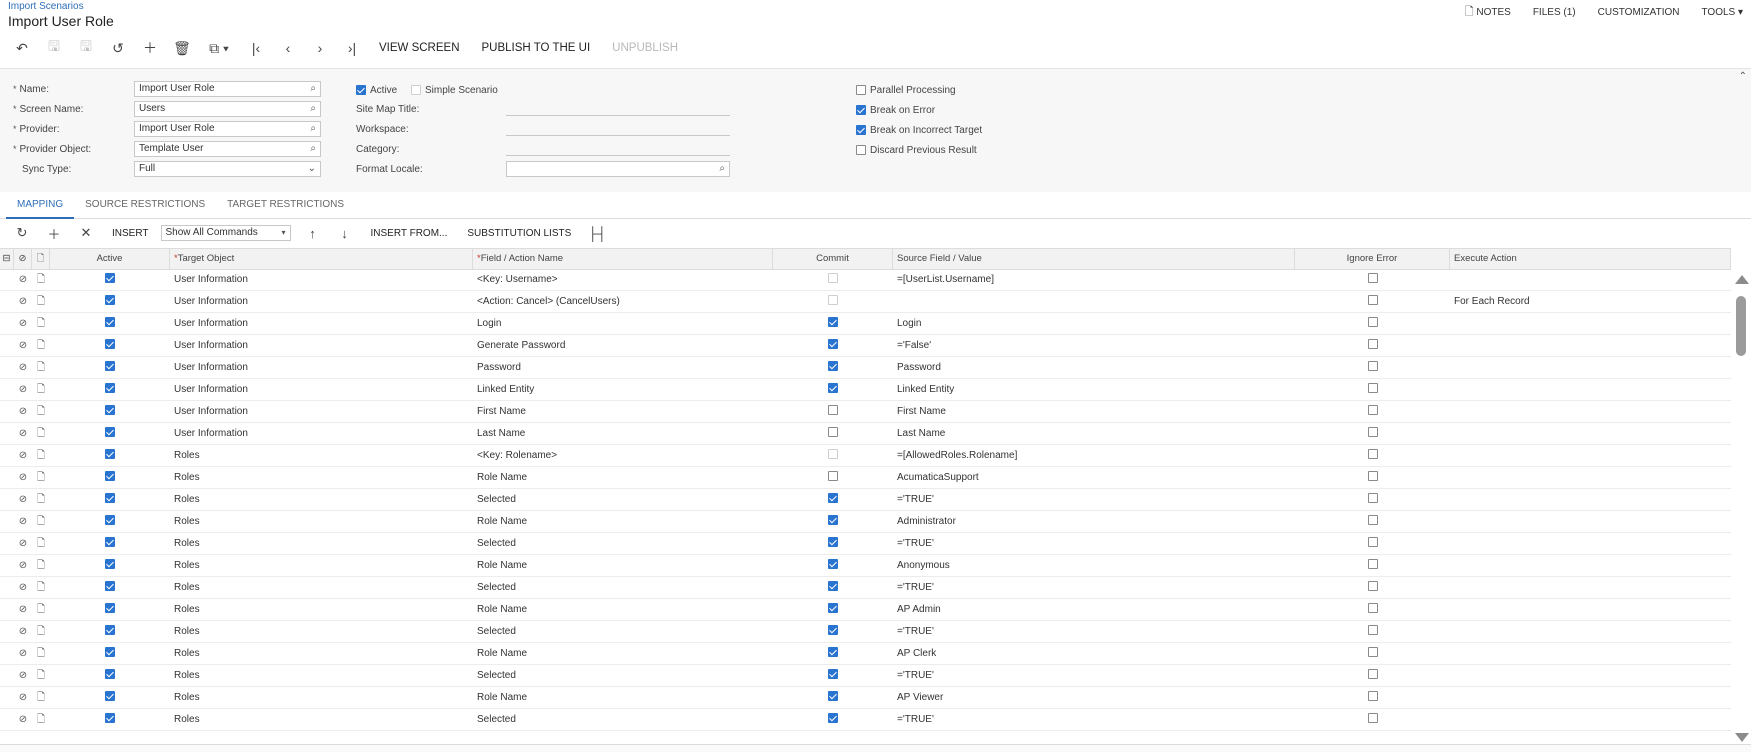 The height and width of the screenshot is (752, 1751). What do you see at coordinates (1094, 456) in the screenshot?
I see `cell-source-field: =[AllowedRoles.Rolename]` at bounding box center [1094, 456].